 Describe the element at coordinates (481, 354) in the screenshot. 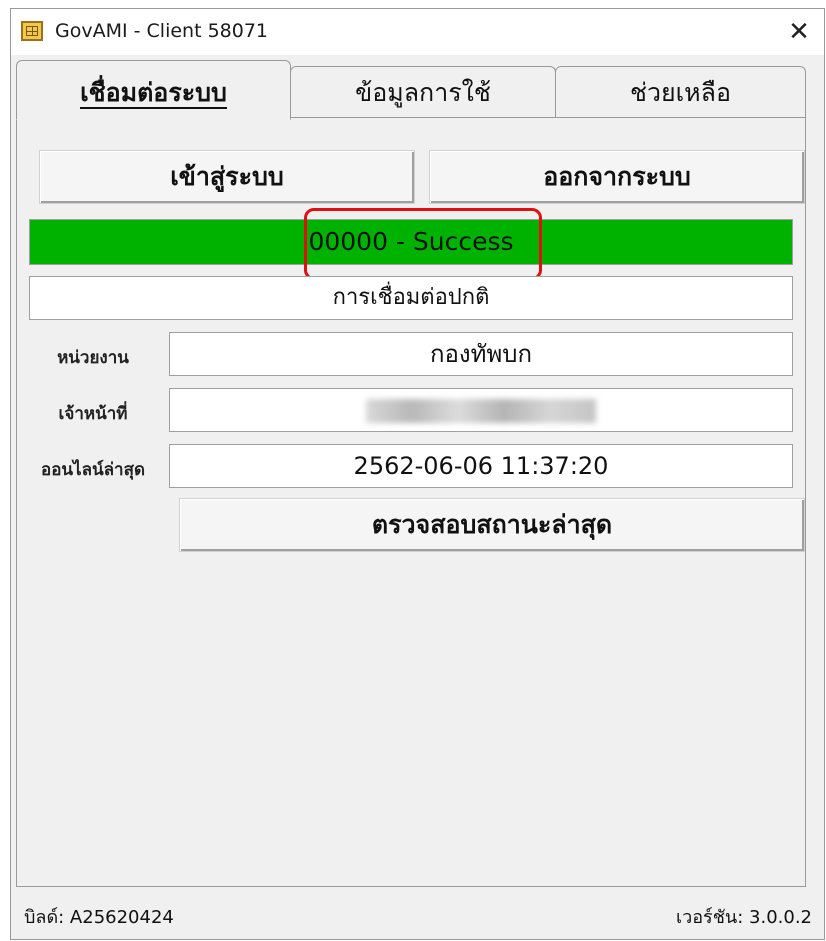

I see `unit-field: กองทัพบก` at that location.